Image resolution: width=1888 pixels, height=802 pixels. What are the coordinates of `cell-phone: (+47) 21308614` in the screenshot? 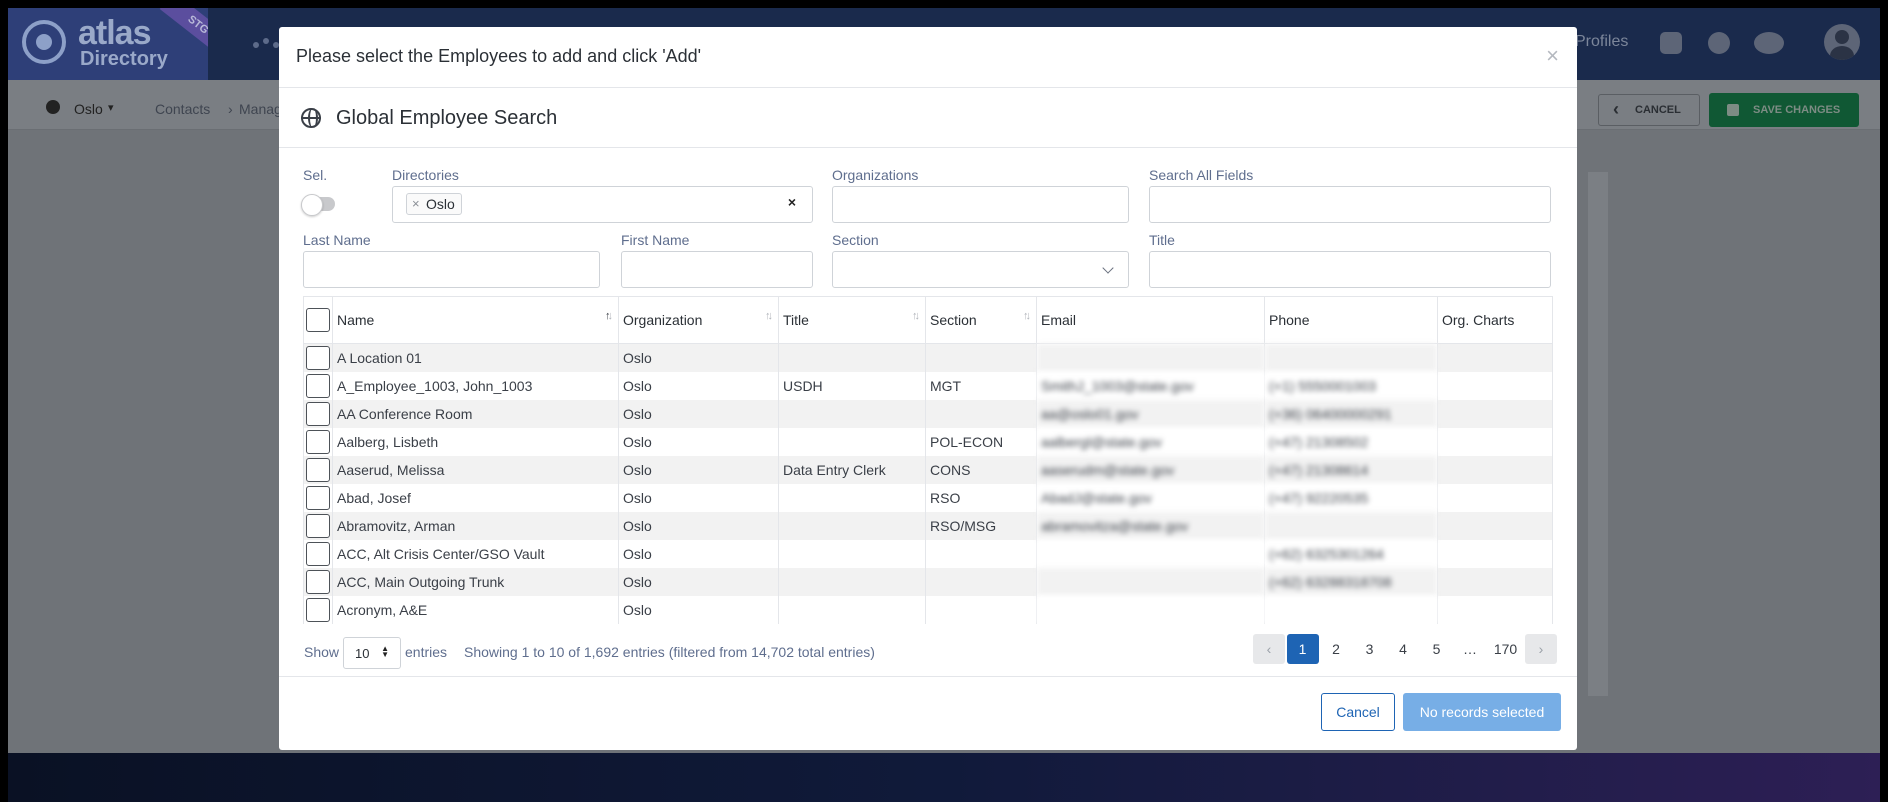 It's located at (1351, 469).